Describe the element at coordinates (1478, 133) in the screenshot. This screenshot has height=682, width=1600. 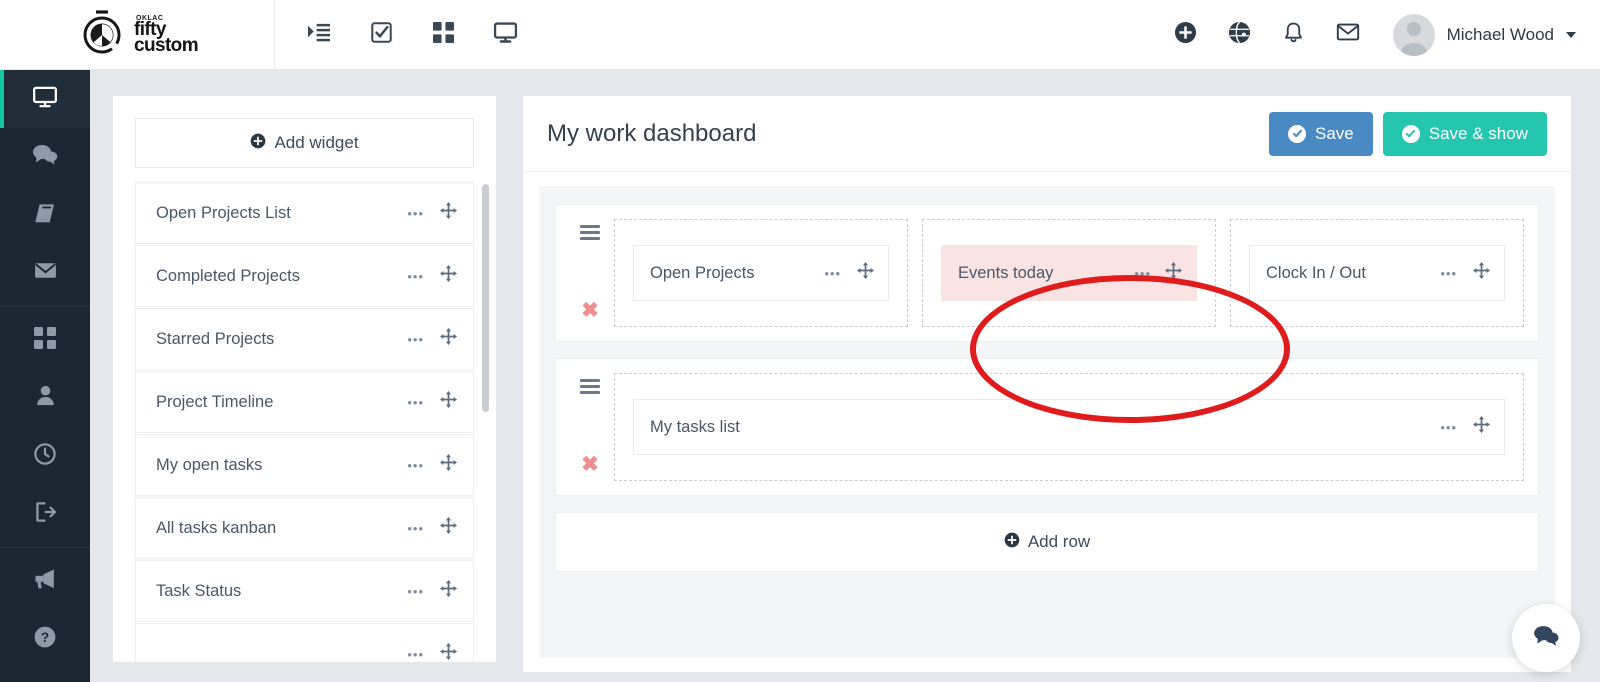
I see `save-and-show-button-label: Save & show` at that location.